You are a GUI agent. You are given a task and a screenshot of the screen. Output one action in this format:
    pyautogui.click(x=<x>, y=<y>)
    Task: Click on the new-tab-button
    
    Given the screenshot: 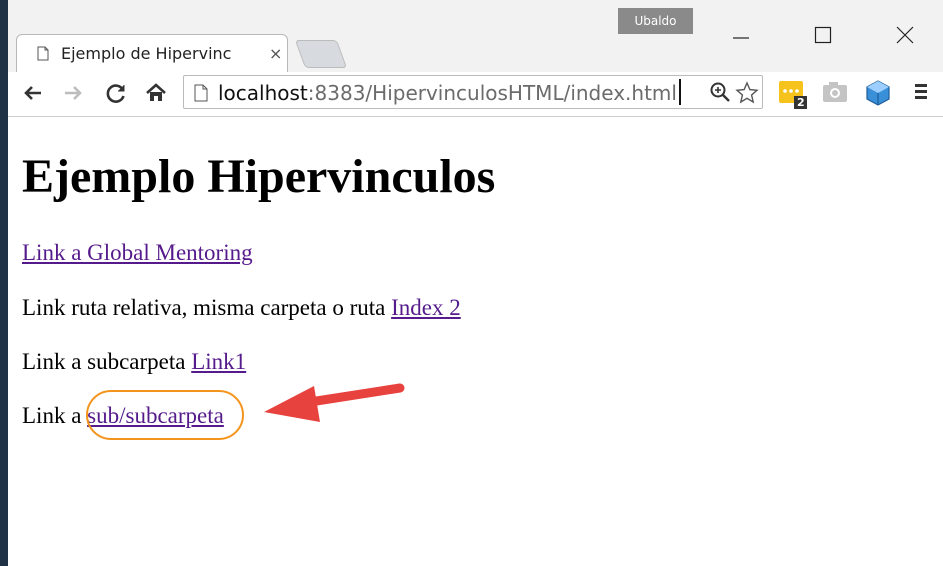 What is the action you would take?
    pyautogui.click(x=321, y=54)
    